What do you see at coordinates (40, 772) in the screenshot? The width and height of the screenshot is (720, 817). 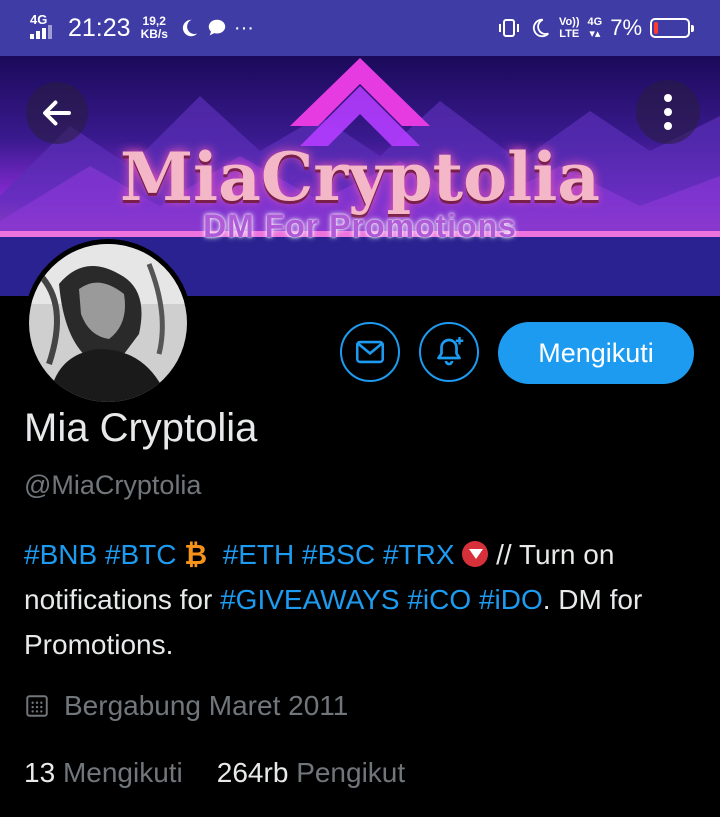 I see `following-count: 13` at bounding box center [40, 772].